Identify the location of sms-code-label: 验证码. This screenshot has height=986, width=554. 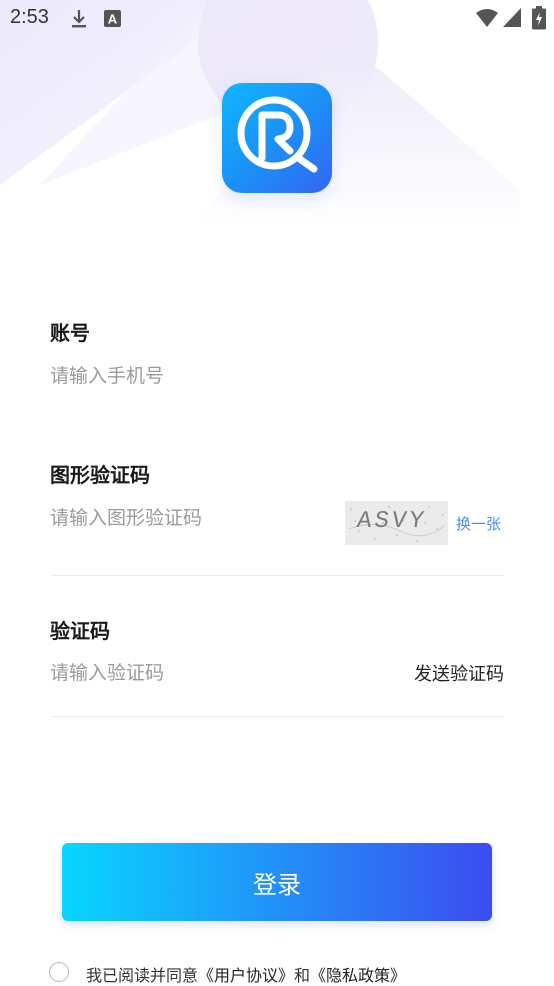
(80, 631).